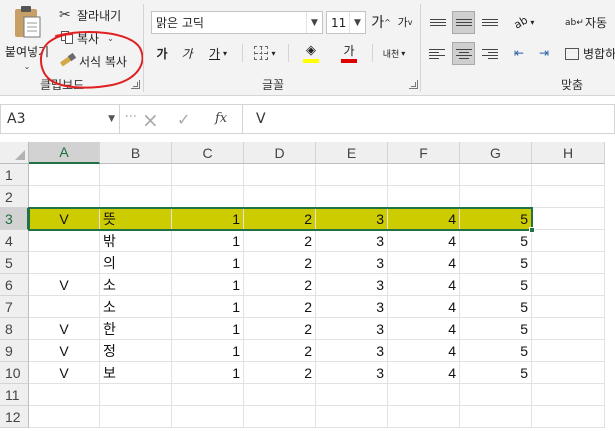 This screenshot has width=615, height=431. I want to click on cell-g12, so click(496, 417).